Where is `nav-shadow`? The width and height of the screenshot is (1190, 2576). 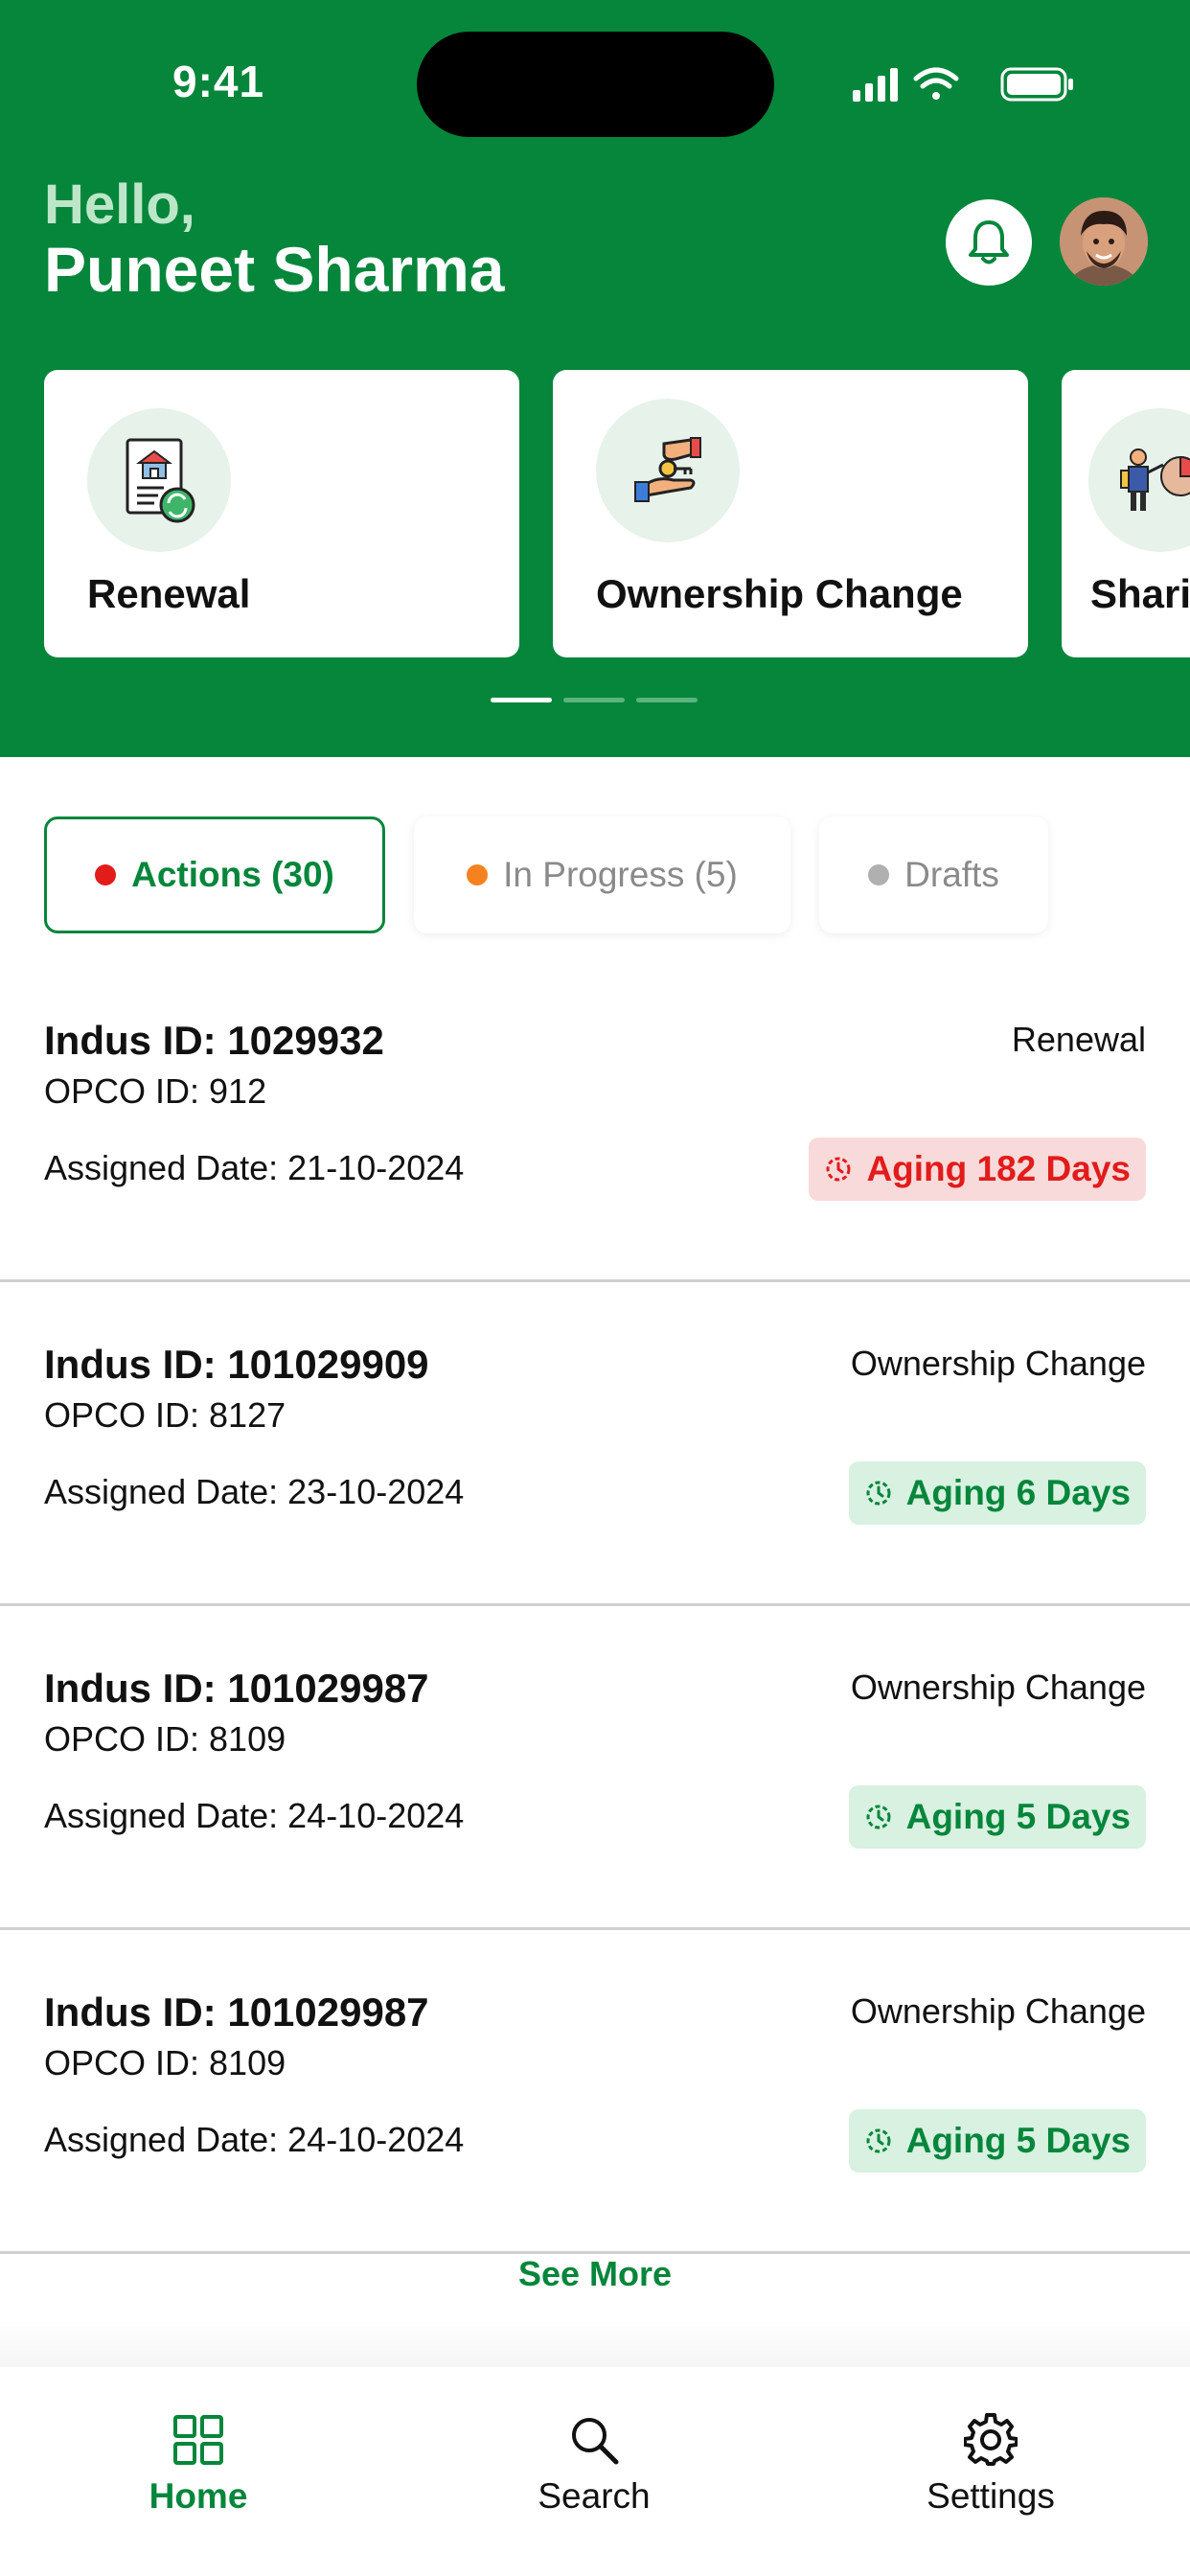
nav-shadow is located at coordinates (595, 2343).